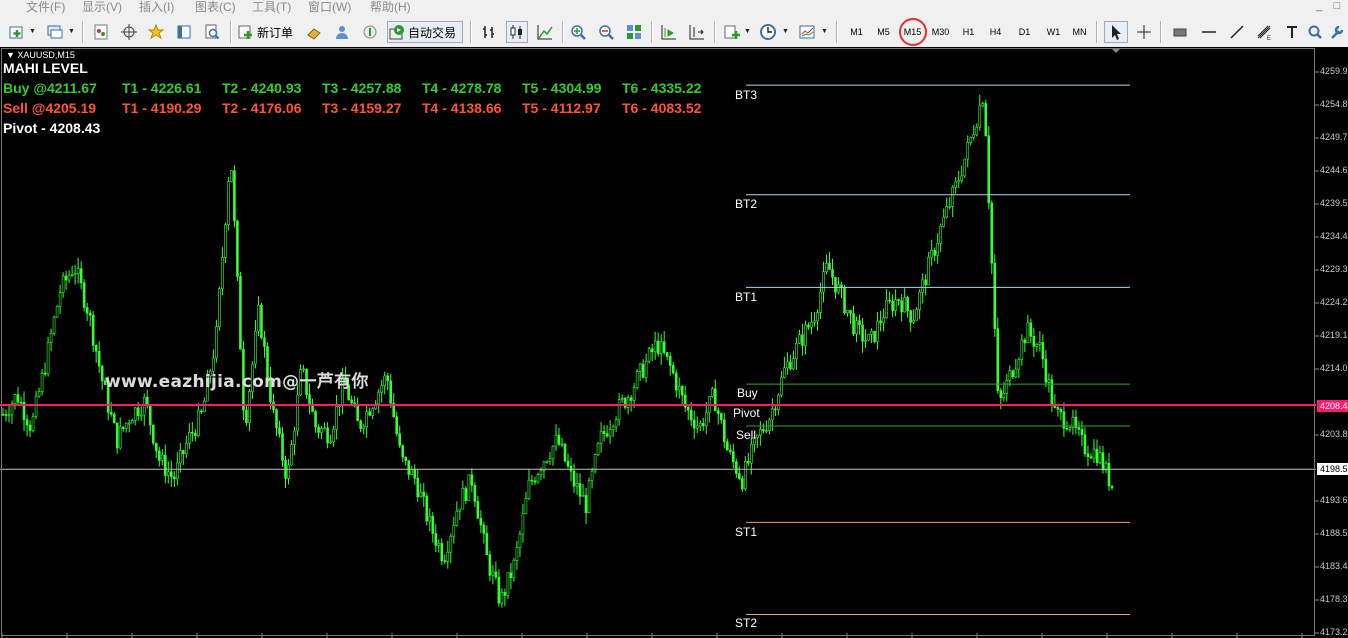 The height and width of the screenshot is (638, 1348). Describe the element at coordinates (262, 88) in the screenshot. I see `buy-target-2: T2 - 4240.93` at that location.